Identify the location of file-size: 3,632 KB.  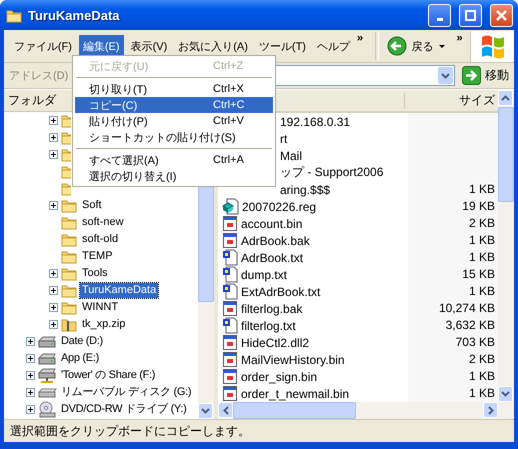
(453, 325).